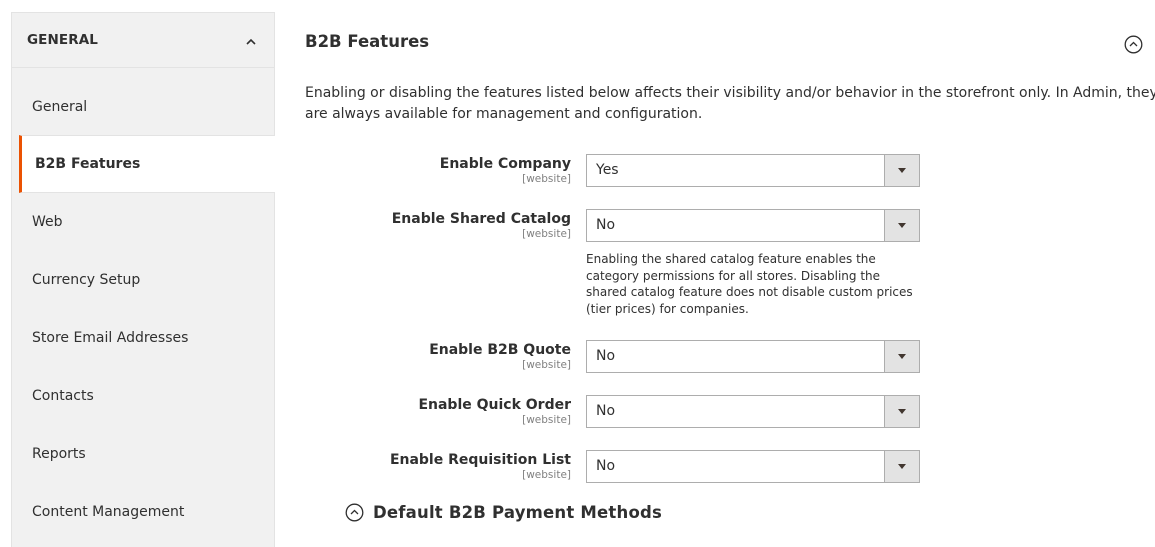 The height and width of the screenshot is (547, 1155). I want to click on sidebar-item-label: Web, so click(47, 222).